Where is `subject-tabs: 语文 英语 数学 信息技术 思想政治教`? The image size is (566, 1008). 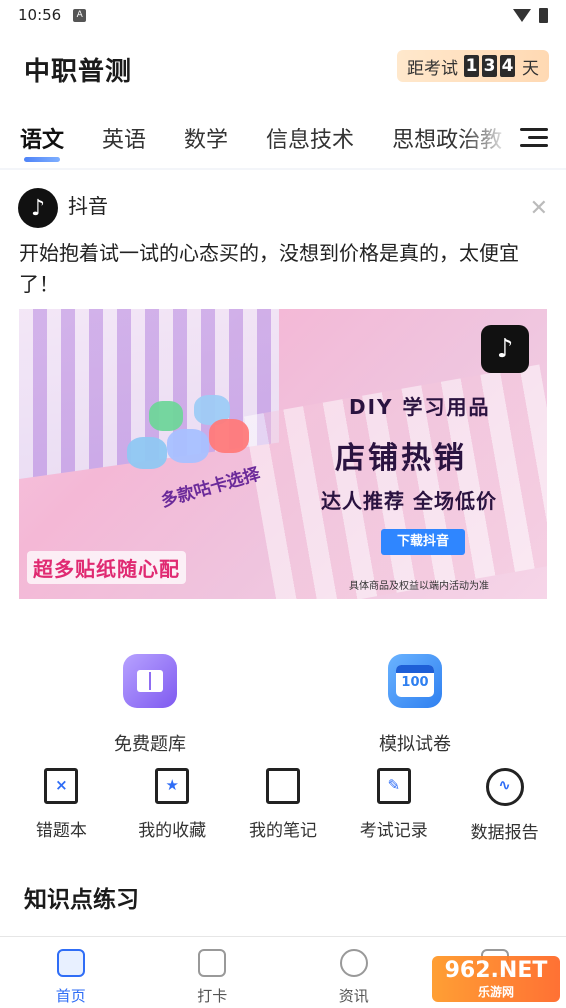
subject-tabs: 语文 英语 数学 信息技术 思想政治教 is located at coordinates (283, 138).